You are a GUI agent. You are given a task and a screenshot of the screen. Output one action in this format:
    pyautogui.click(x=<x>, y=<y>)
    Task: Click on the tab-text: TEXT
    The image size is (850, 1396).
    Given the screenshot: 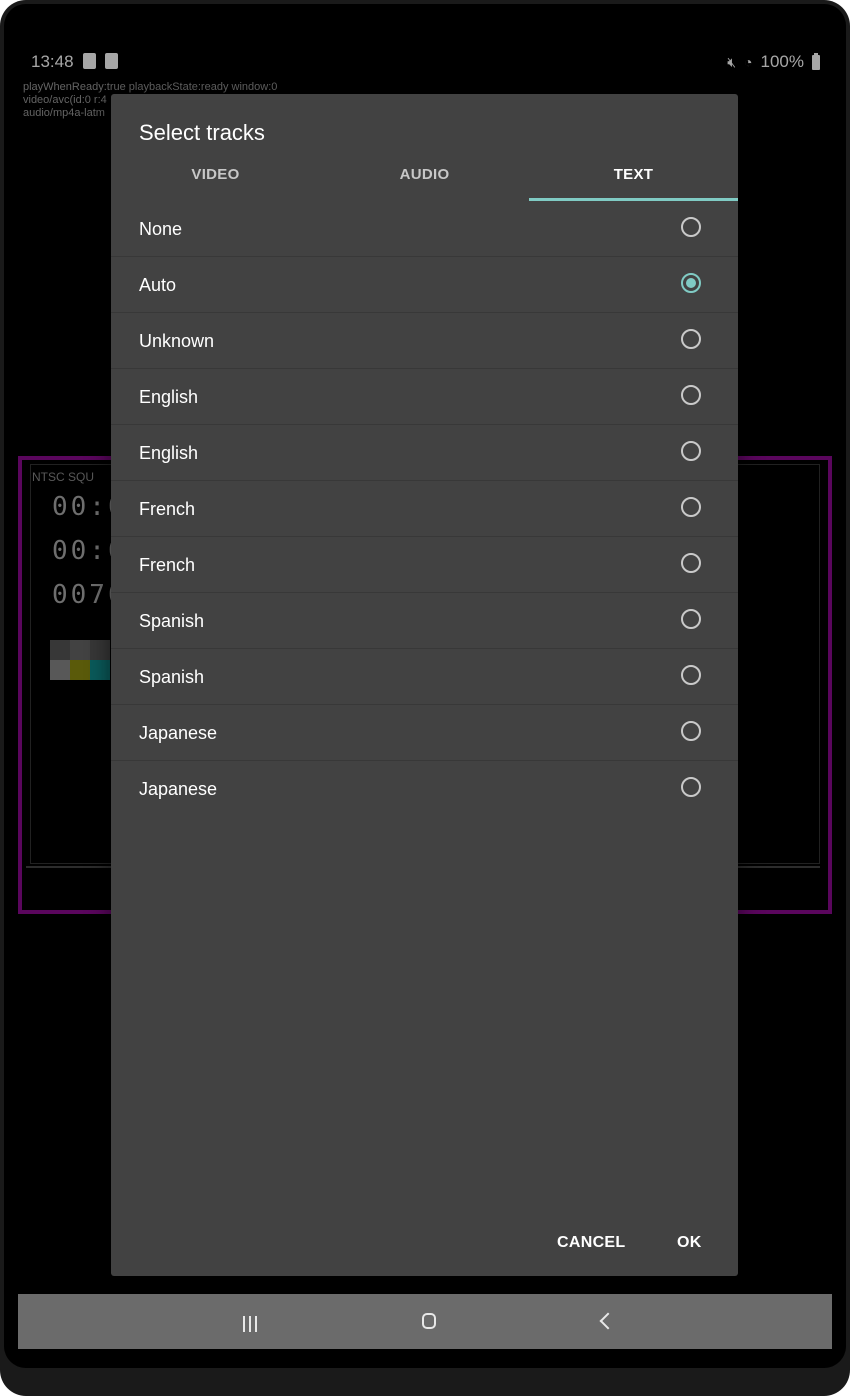 What is the action you would take?
    pyautogui.click(x=633, y=179)
    